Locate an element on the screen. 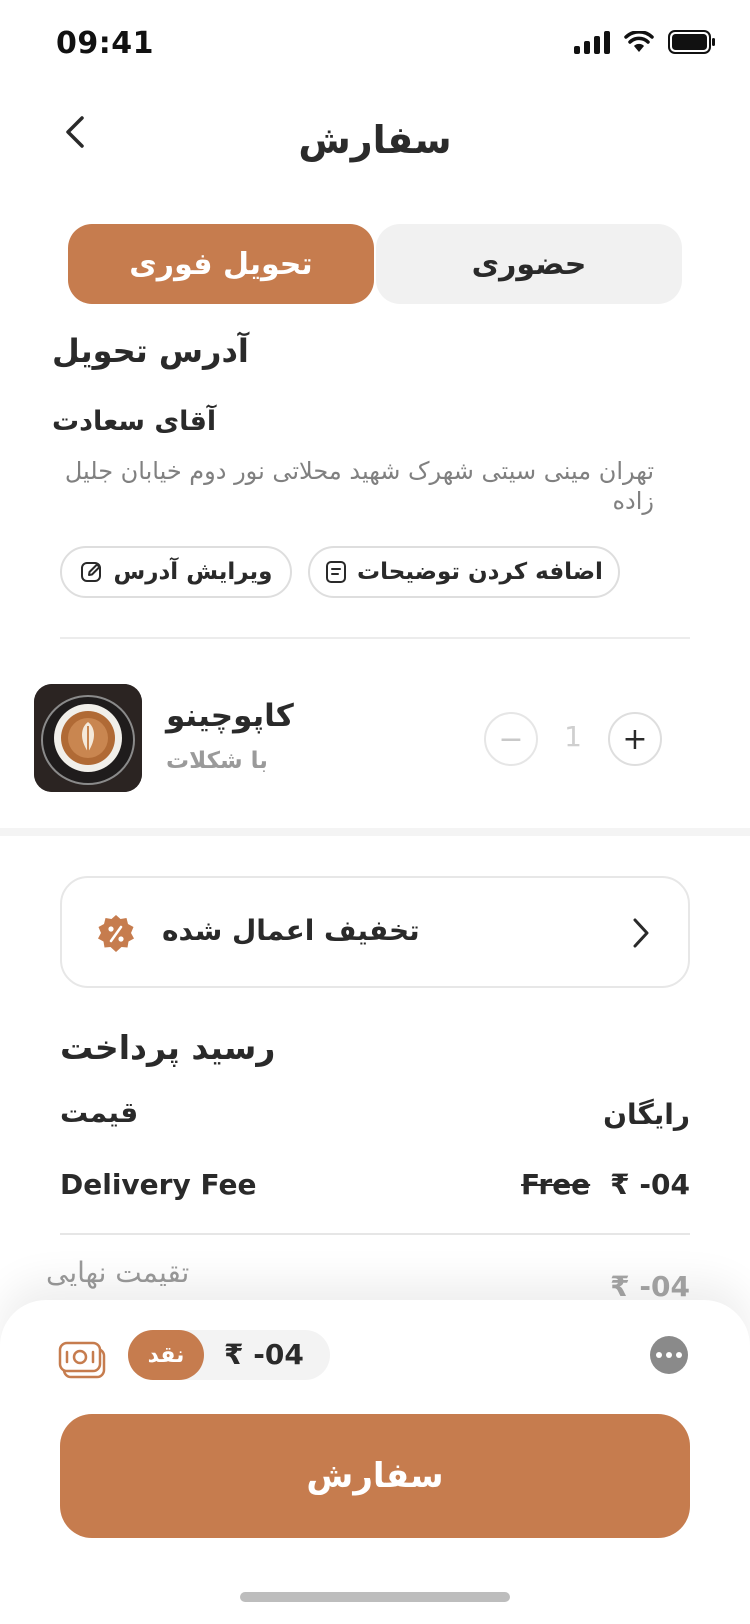 This screenshot has height=1624, width=750. final-price-value: ₹ -04 is located at coordinates (650, 1286).